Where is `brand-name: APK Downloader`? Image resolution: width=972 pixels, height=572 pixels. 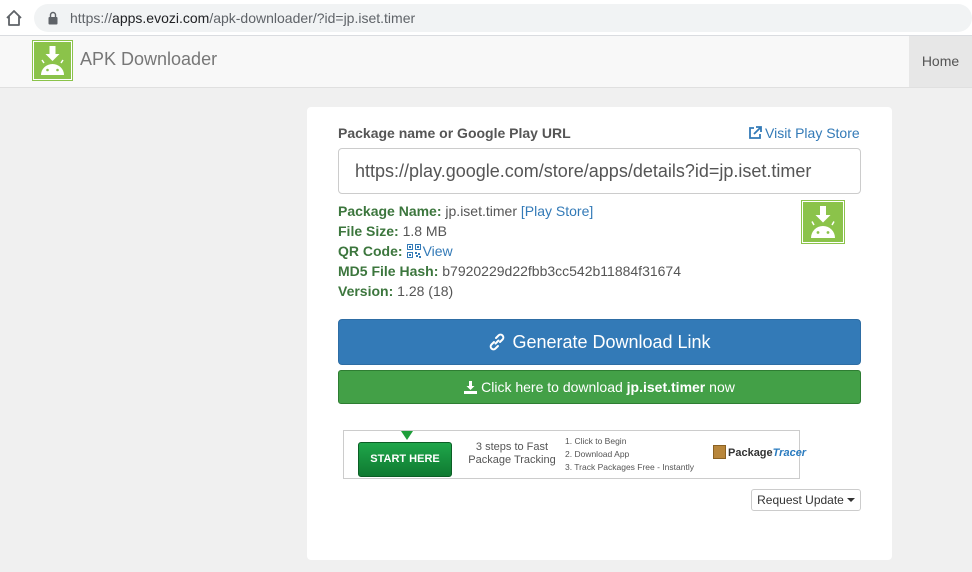
brand-name: APK Downloader is located at coordinates (148, 59).